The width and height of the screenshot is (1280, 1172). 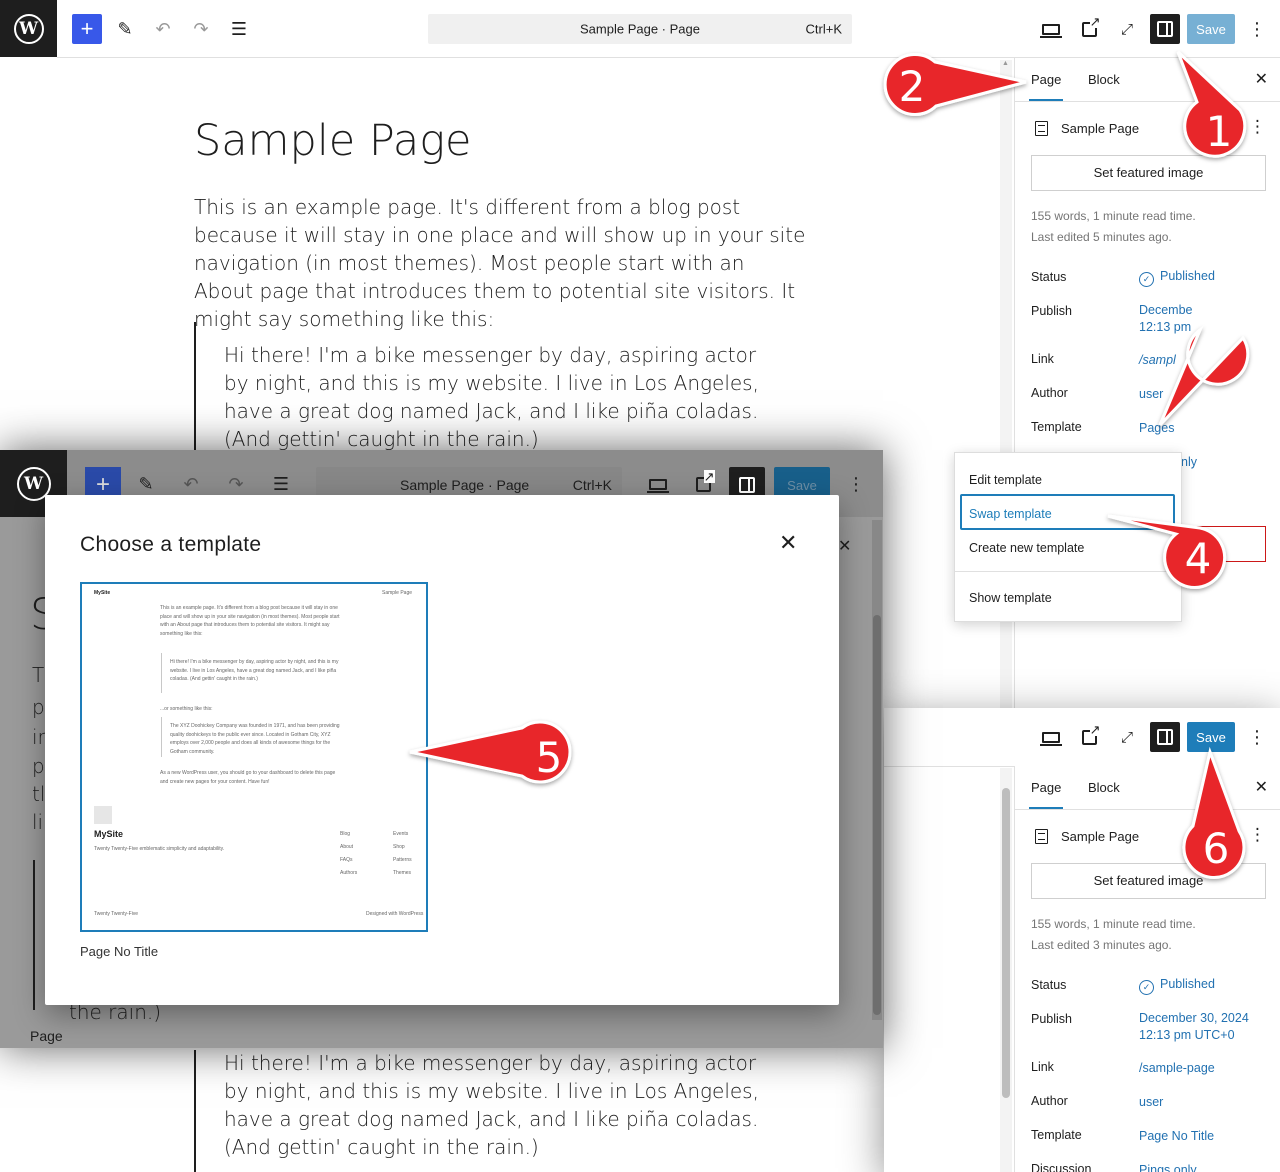 I want to click on publish-value-date: Decembe, so click(x=1166, y=310).